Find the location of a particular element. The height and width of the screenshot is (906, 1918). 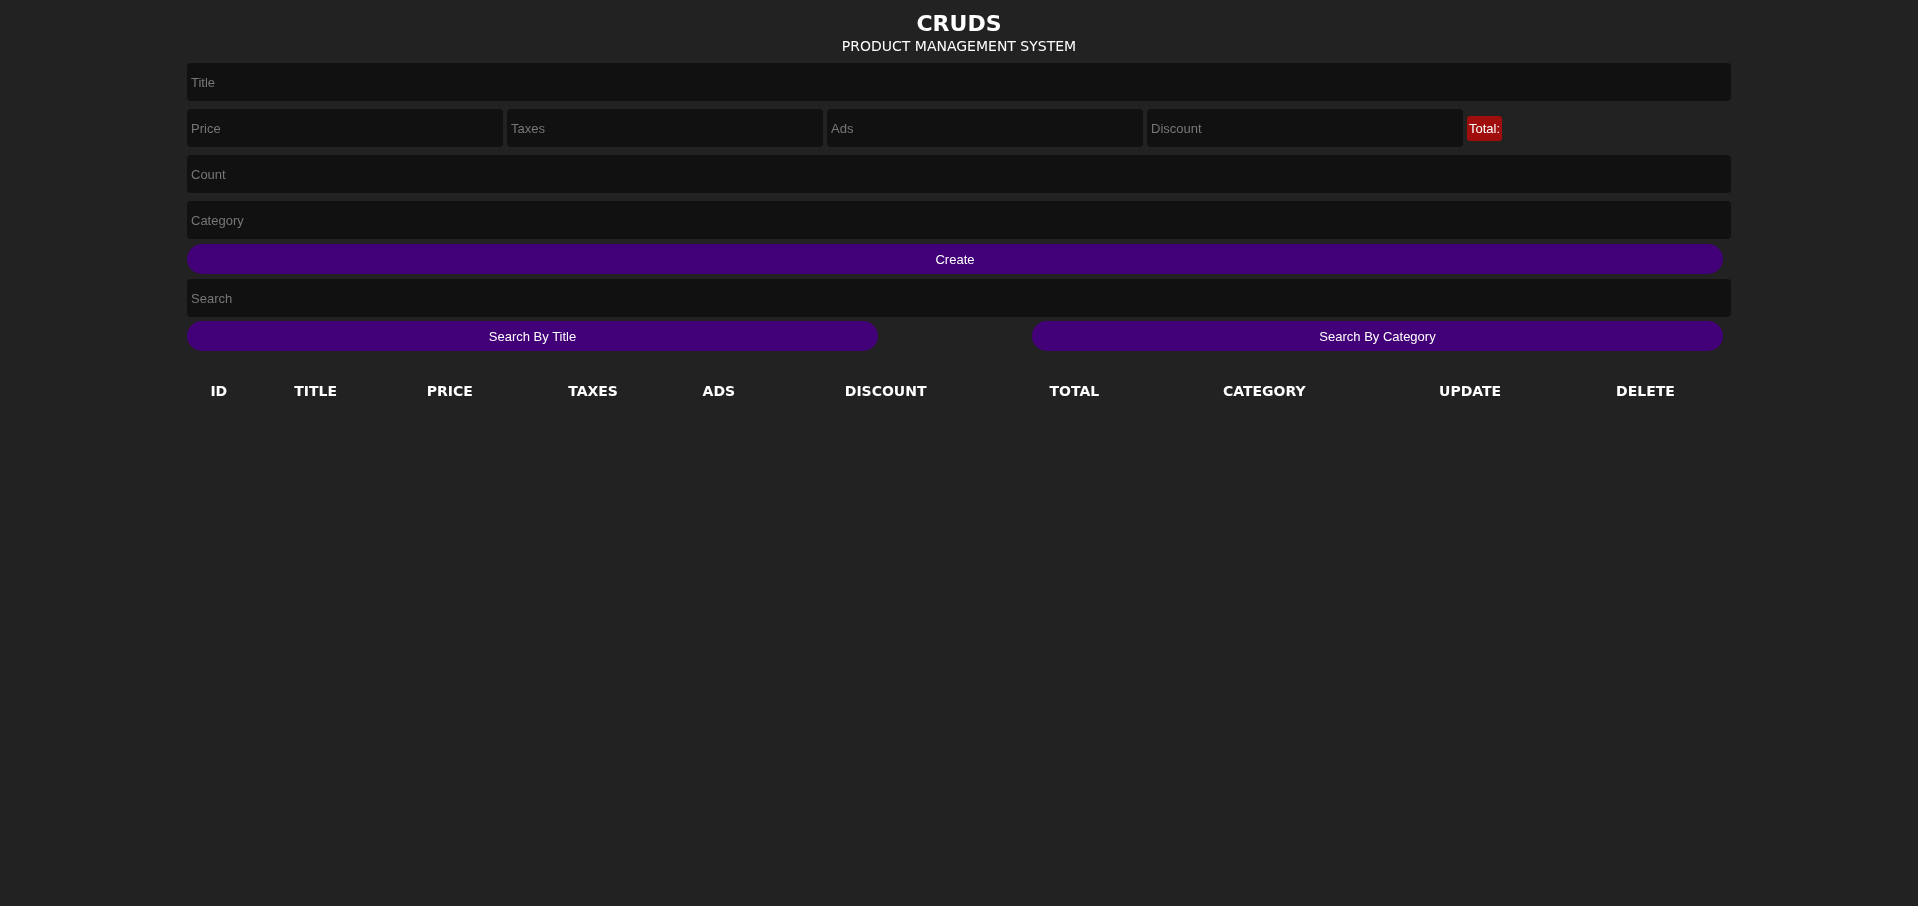

column-header: CATEGORY is located at coordinates (1264, 391).